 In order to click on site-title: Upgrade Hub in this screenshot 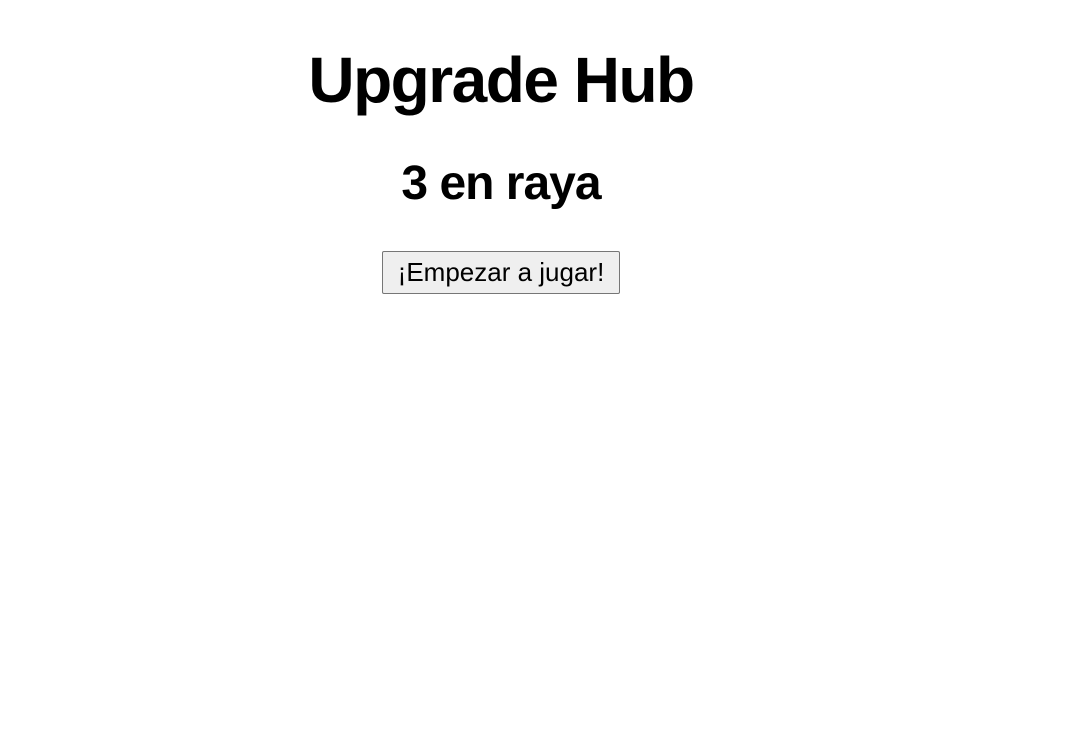, I will do `click(501, 80)`.